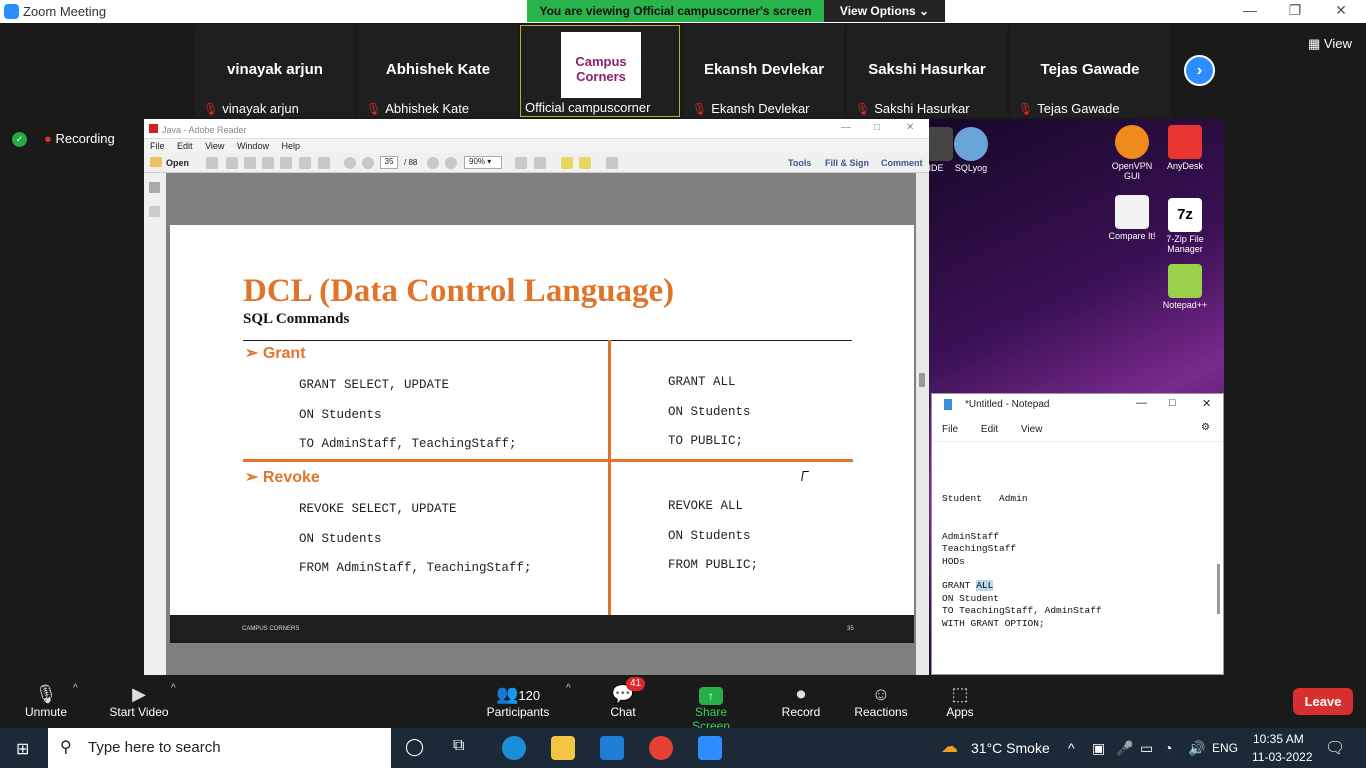 This screenshot has width=1366, height=768. I want to click on highlight-icon, so click(585, 163).